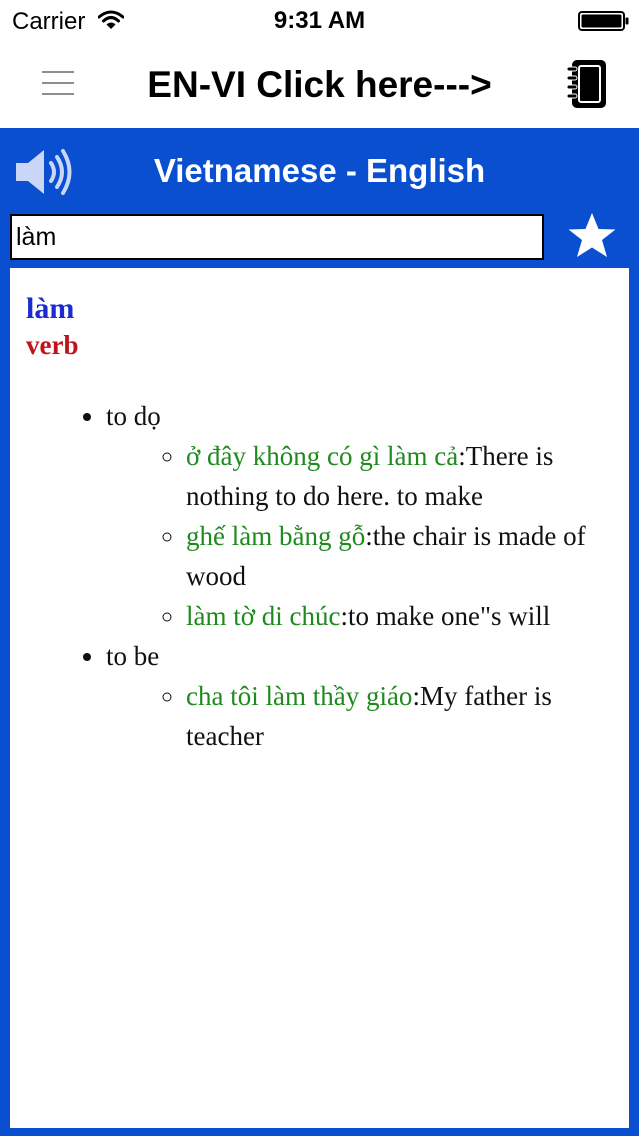 The image size is (639, 1136). I want to click on example-vietnamese: ở đây không có gì làm cả, so click(322, 456).